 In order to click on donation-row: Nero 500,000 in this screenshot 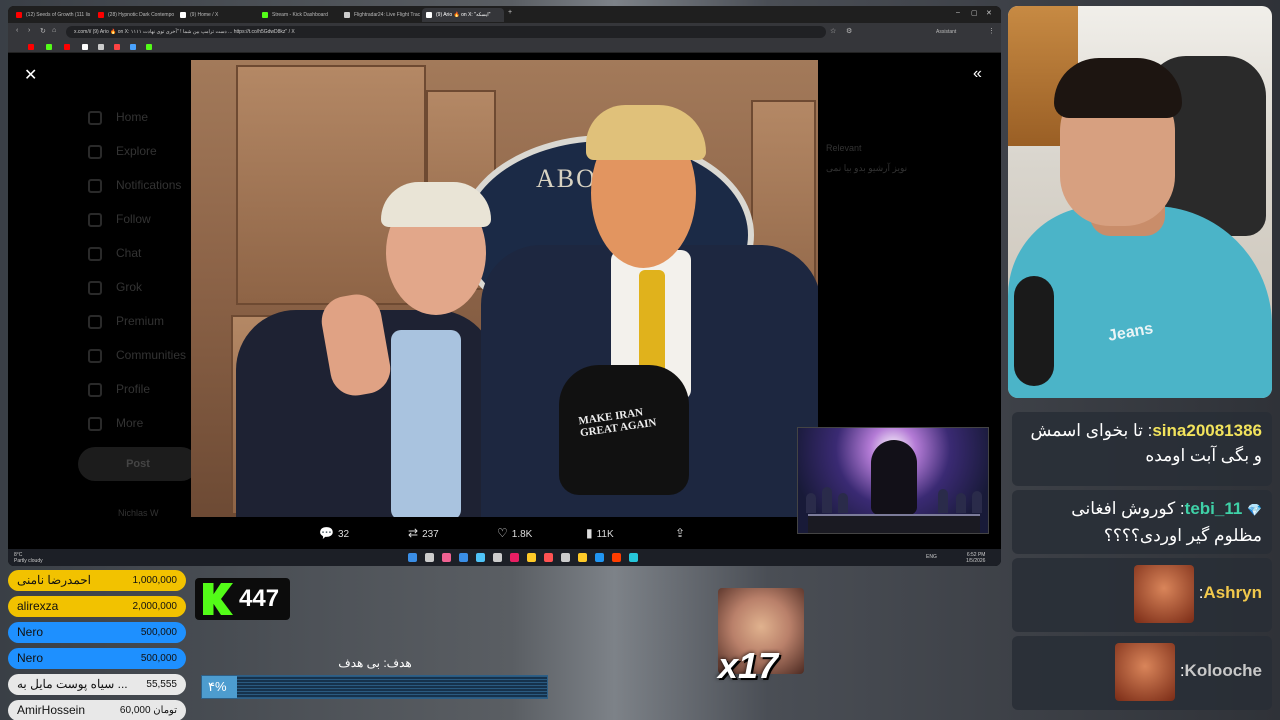, I will do `click(97, 632)`.